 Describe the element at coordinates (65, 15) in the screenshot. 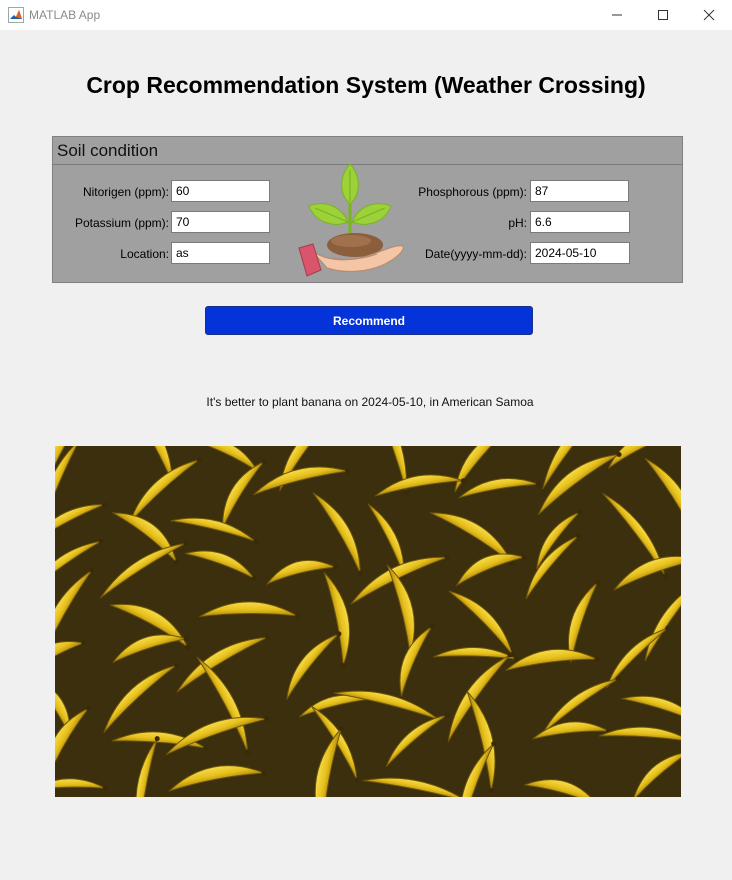

I see `window-title: MATLAB App` at that location.